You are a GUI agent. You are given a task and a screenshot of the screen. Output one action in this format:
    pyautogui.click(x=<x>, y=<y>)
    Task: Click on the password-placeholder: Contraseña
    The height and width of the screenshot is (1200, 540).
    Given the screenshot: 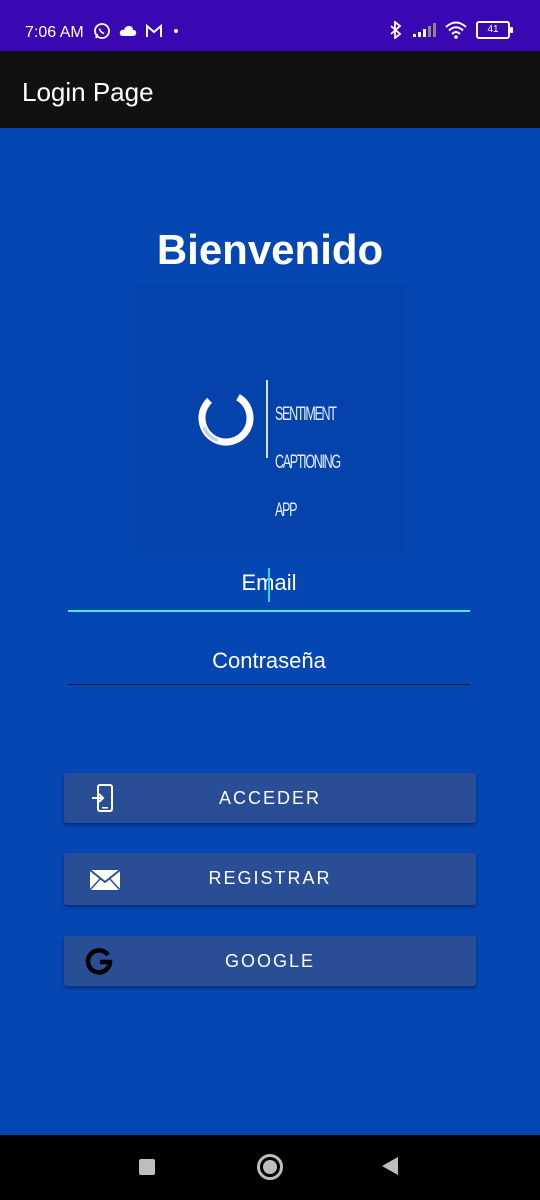 What is the action you would take?
    pyautogui.click(x=269, y=660)
    